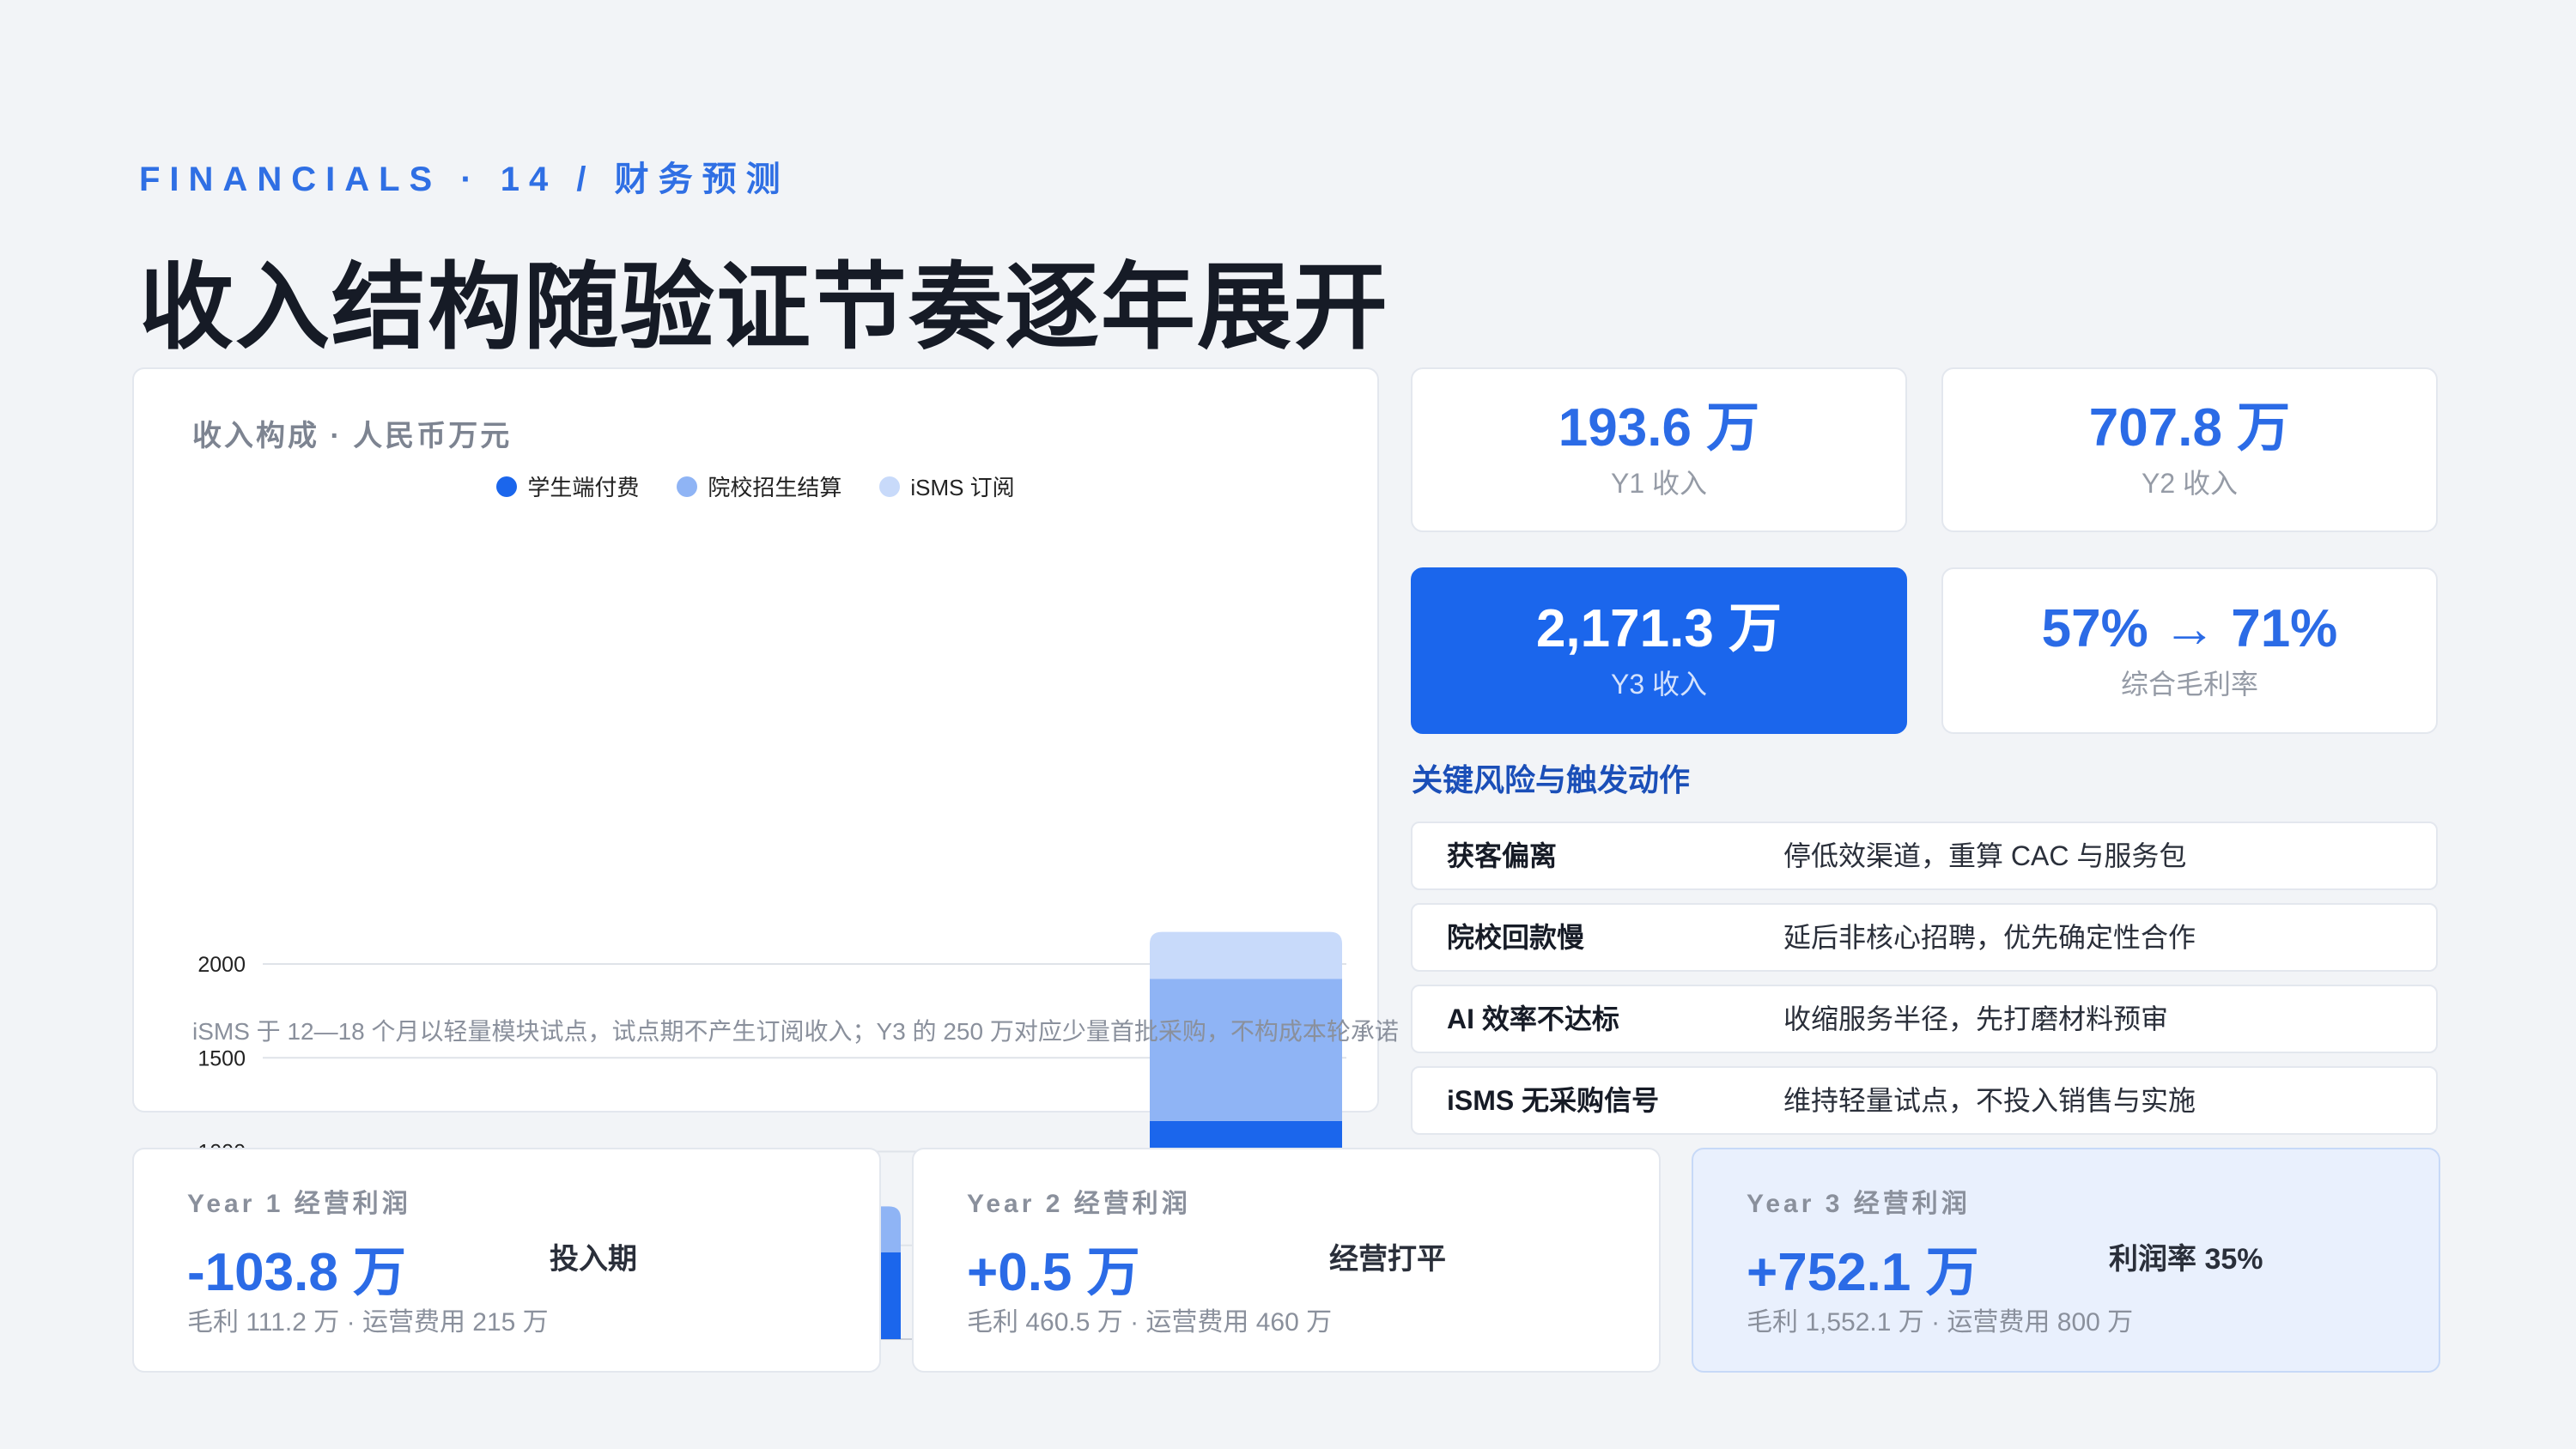 This screenshot has width=2576, height=1449. I want to click on risk-name: AI 效率不达标, so click(1533, 1019).